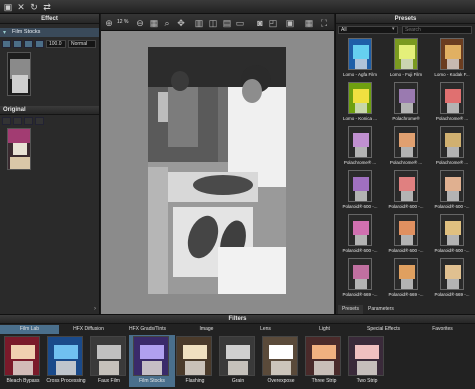  I want to click on horizontal-split-icon: ▭, so click(240, 23).